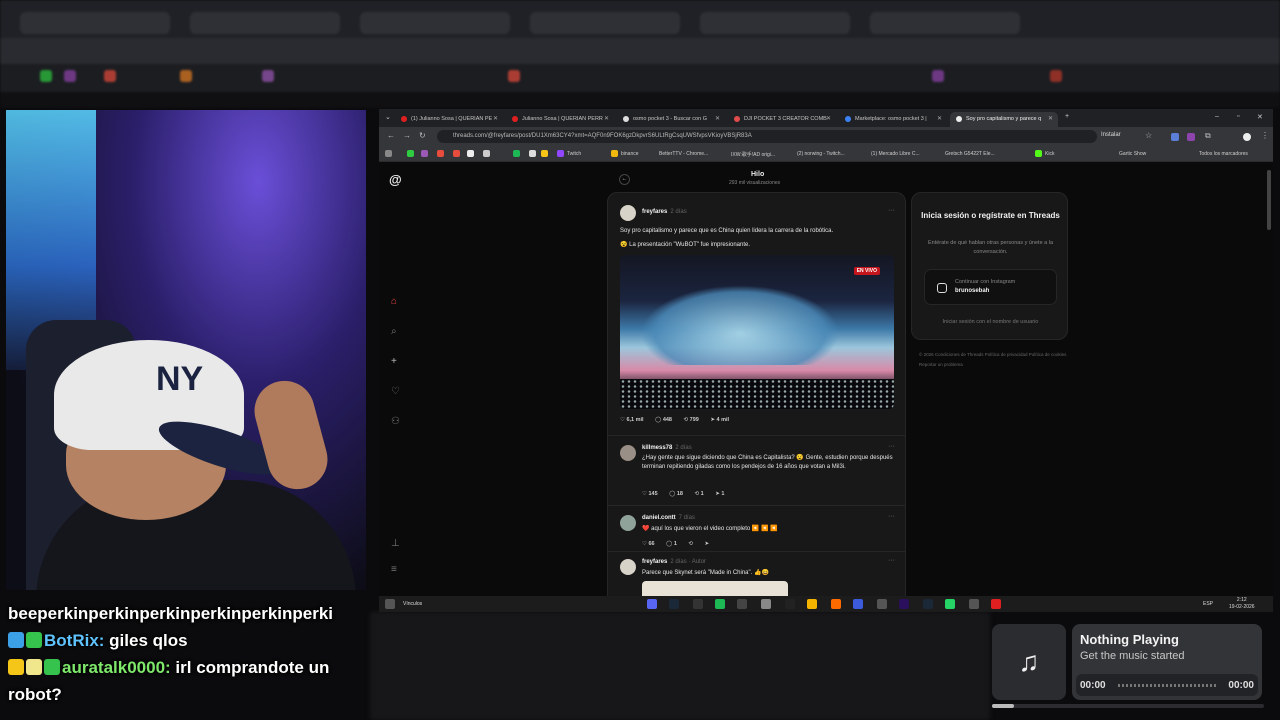 This screenshot has height=720, width=1280. What do you see at coordinates (624, 179) in the screenshot?
I see `back-button: ←` at bounding box center [624, 179].